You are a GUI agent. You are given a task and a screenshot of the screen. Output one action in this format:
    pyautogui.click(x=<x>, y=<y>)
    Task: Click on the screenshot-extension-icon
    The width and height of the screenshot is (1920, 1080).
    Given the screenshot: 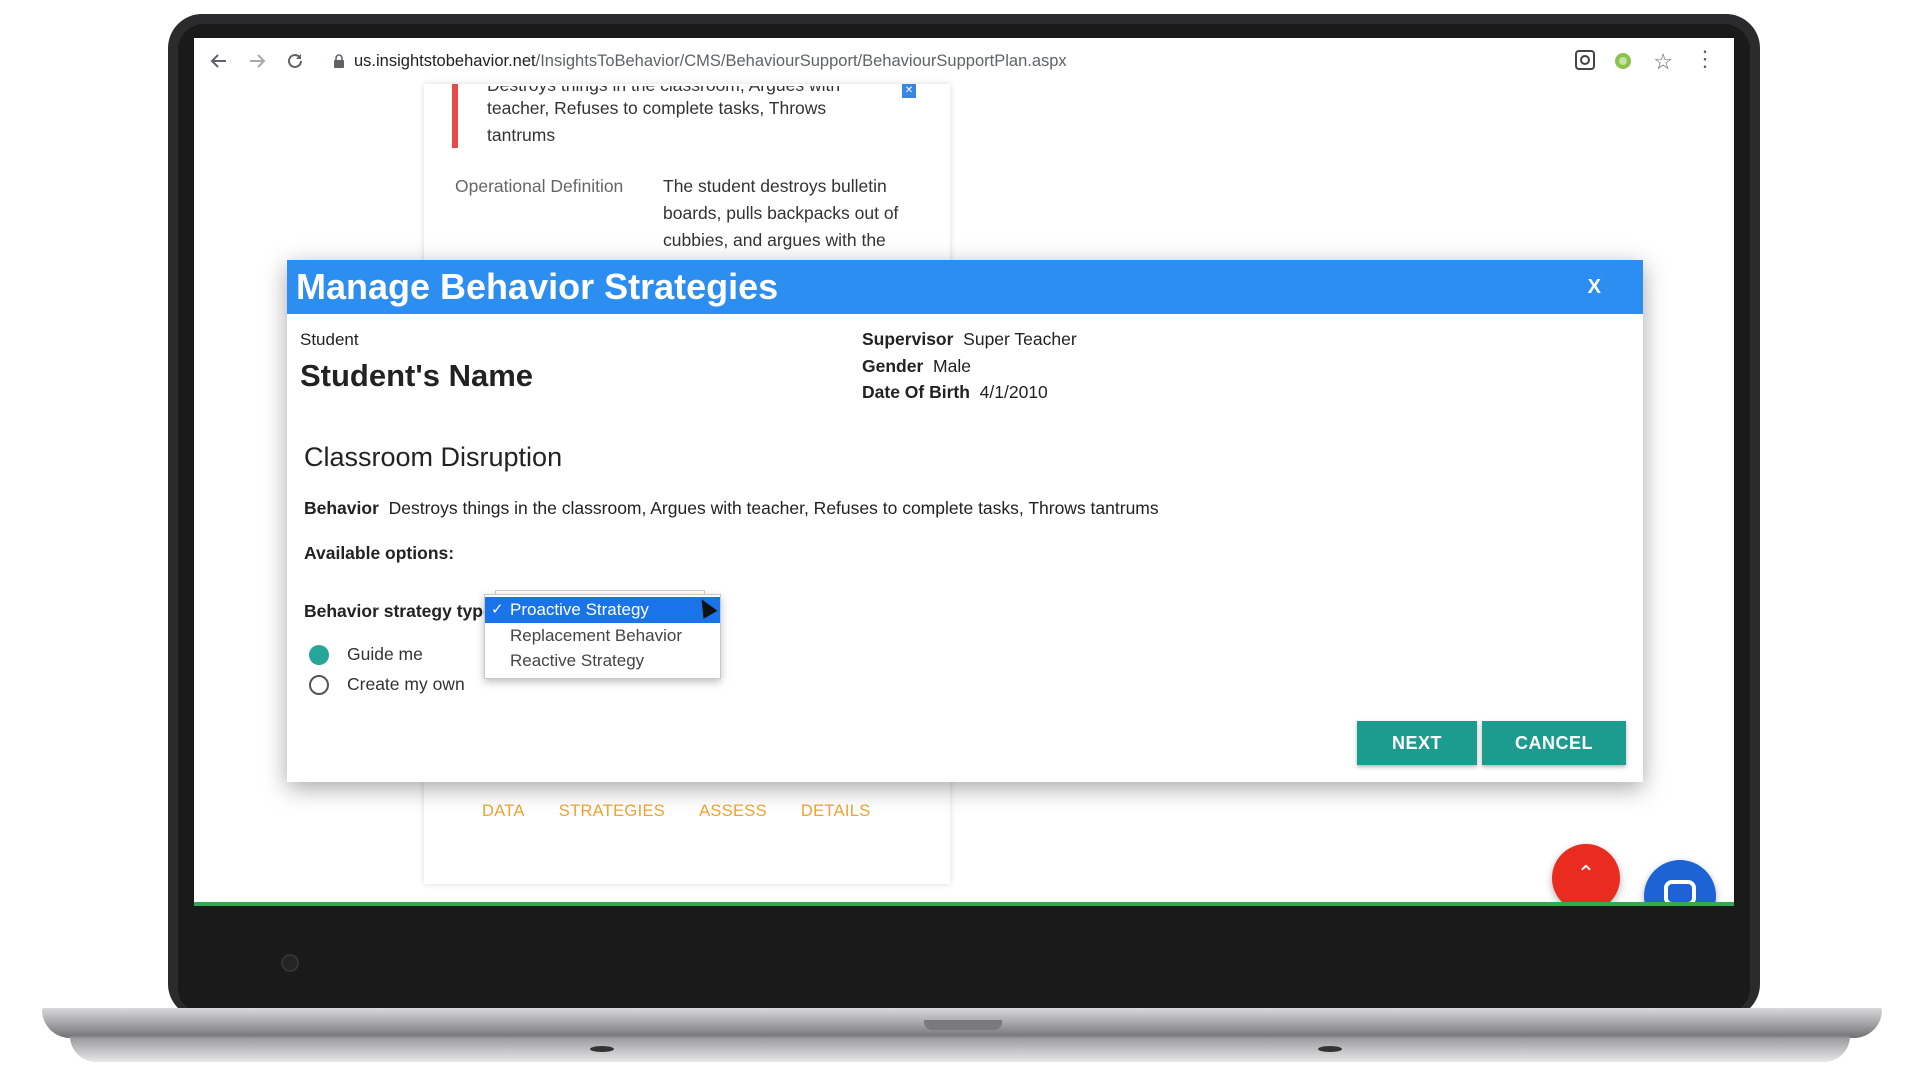 What is the action you would take?
    pyautogui.click(x=1586, y=61)
    